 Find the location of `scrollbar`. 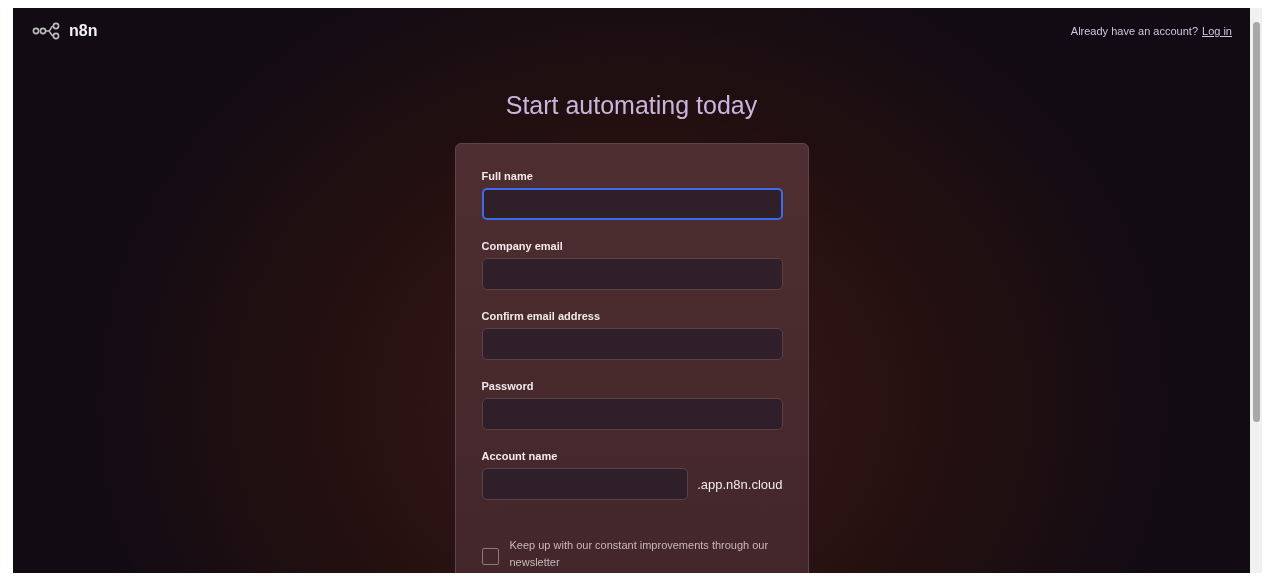

scrollbar is located at coordinates (1256, 290).